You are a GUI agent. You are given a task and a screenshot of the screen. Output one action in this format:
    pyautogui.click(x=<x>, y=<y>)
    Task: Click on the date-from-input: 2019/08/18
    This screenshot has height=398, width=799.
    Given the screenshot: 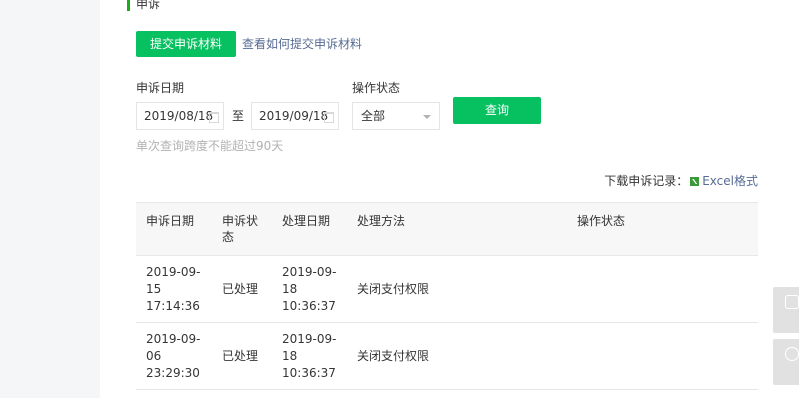 What is the action you would take?
    pyautogui.click(x=180, y=116)
    